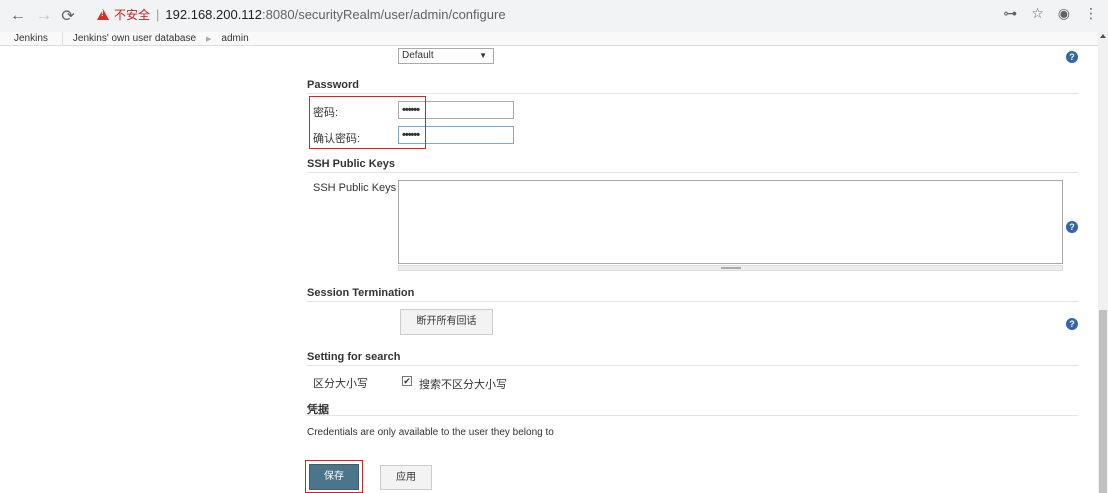 The image size is (1108, 493). I want to click on ssh-section-title: SSH Public Keys, so click(351, 164).